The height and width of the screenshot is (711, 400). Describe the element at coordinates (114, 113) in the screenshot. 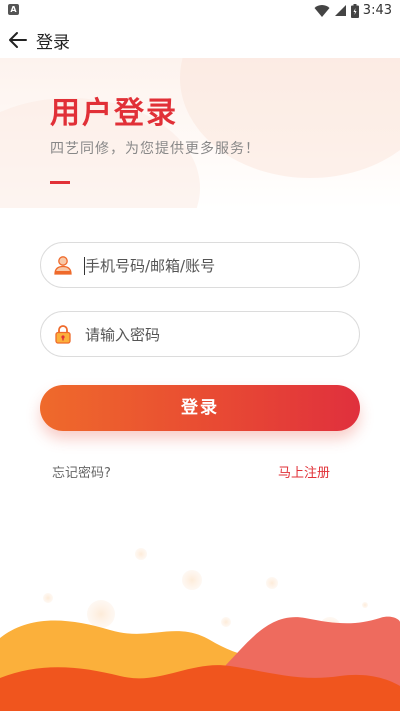

I see `page-title: 用户登录` at that location.